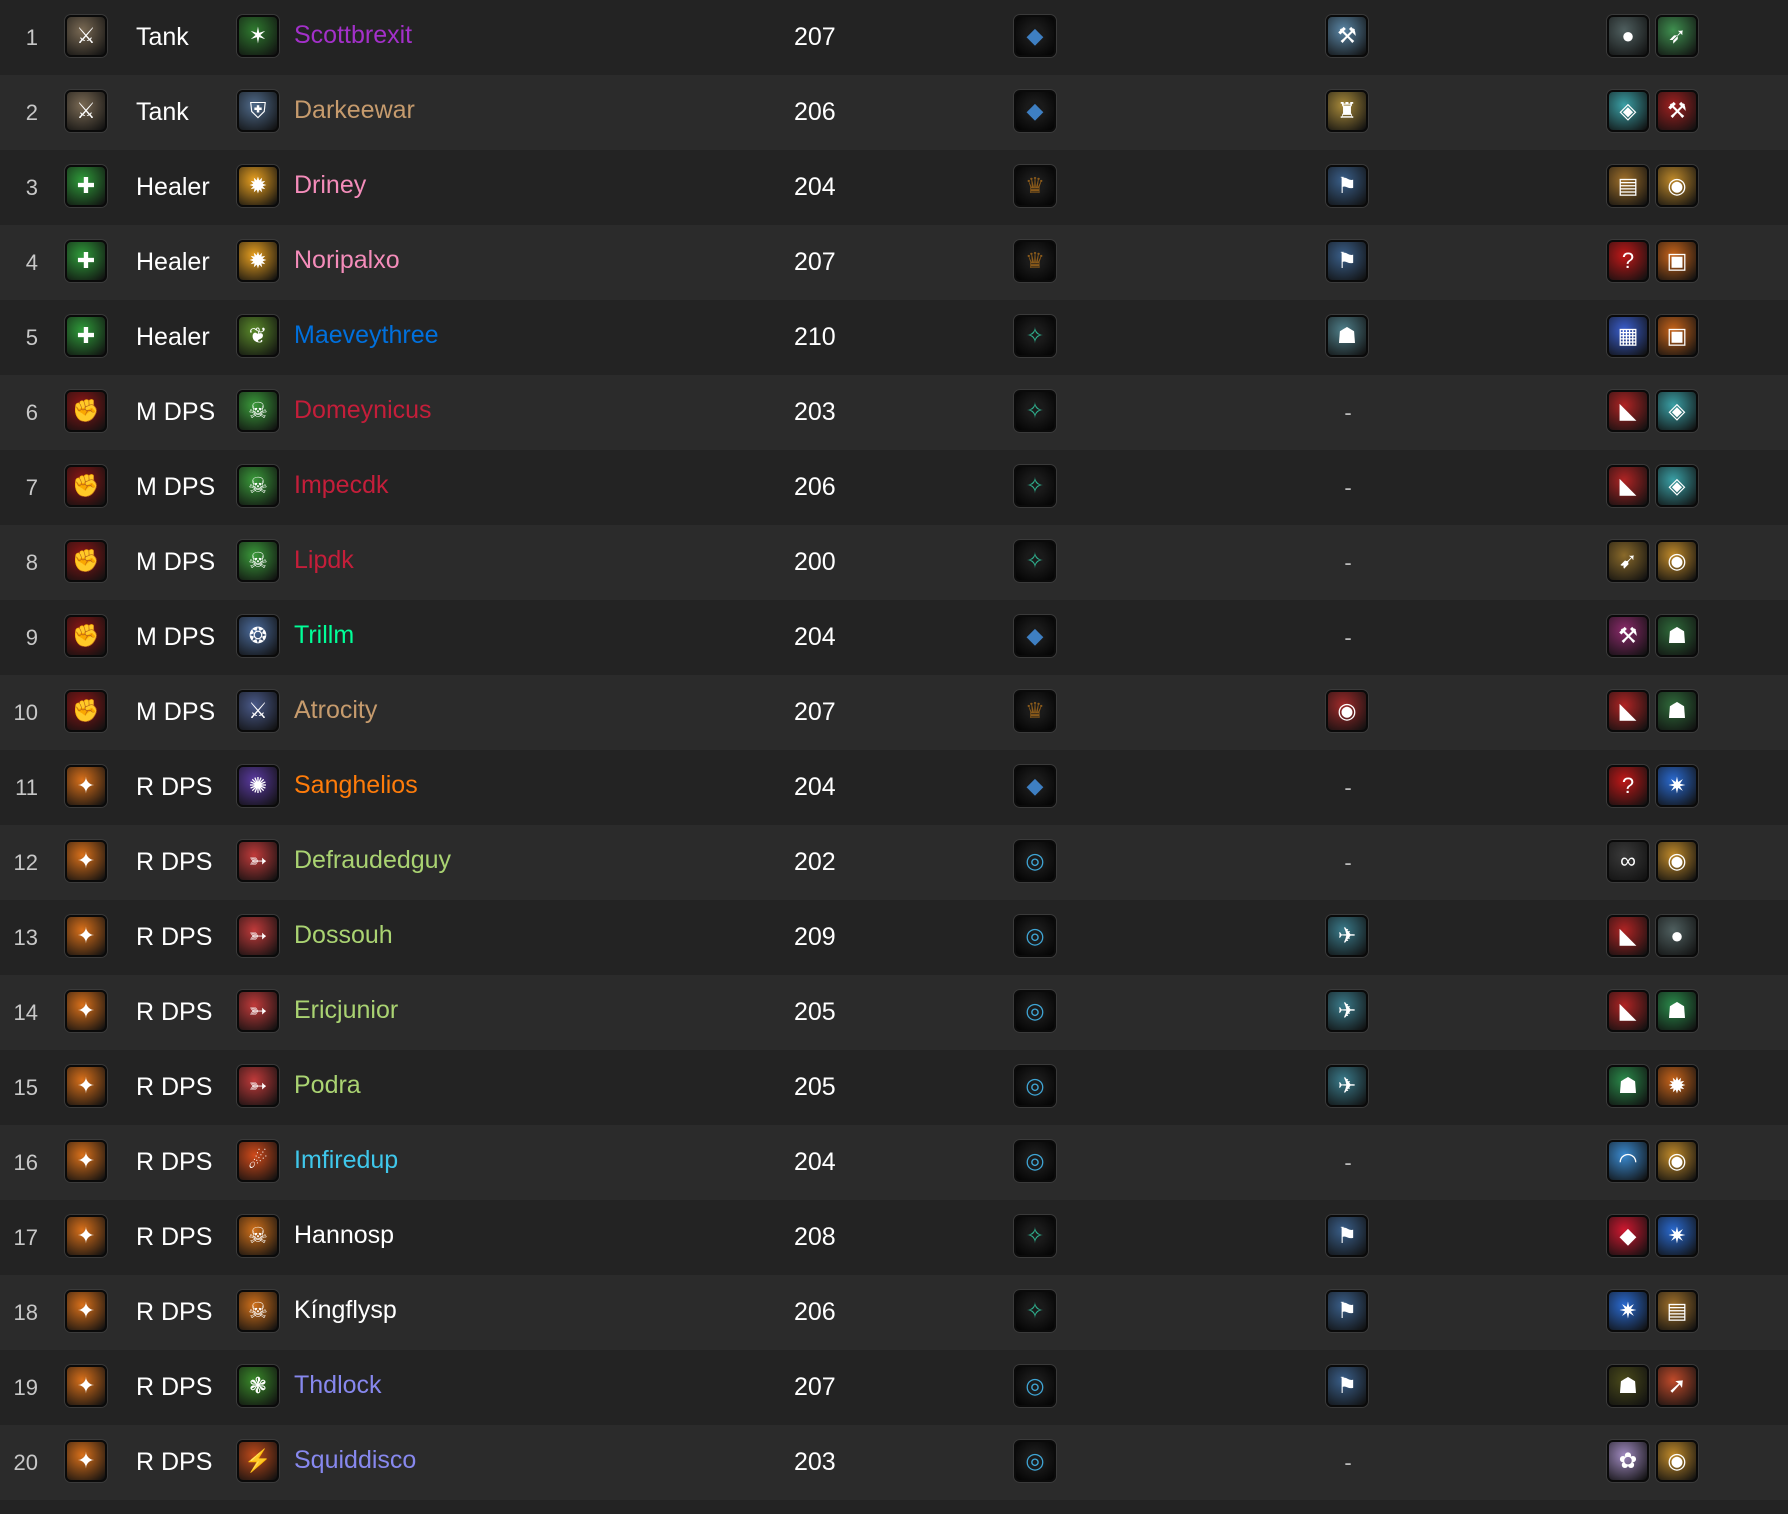  Describe the element at coordinates (31, 487) in the screenshot. I see `rank-number: 7` at that location.